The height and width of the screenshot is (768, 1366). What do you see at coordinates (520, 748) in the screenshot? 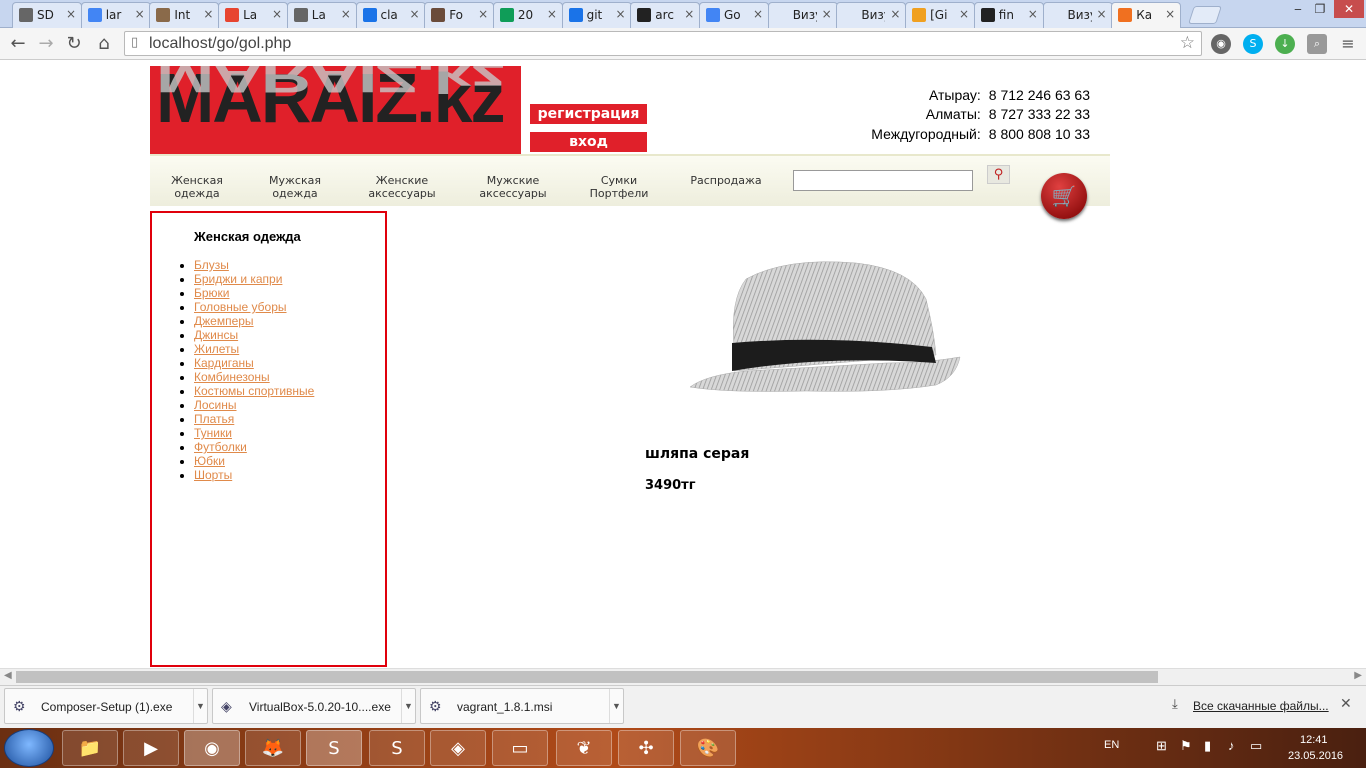
I see `terminal-icon: ▭` at bounding box center [520, 748].